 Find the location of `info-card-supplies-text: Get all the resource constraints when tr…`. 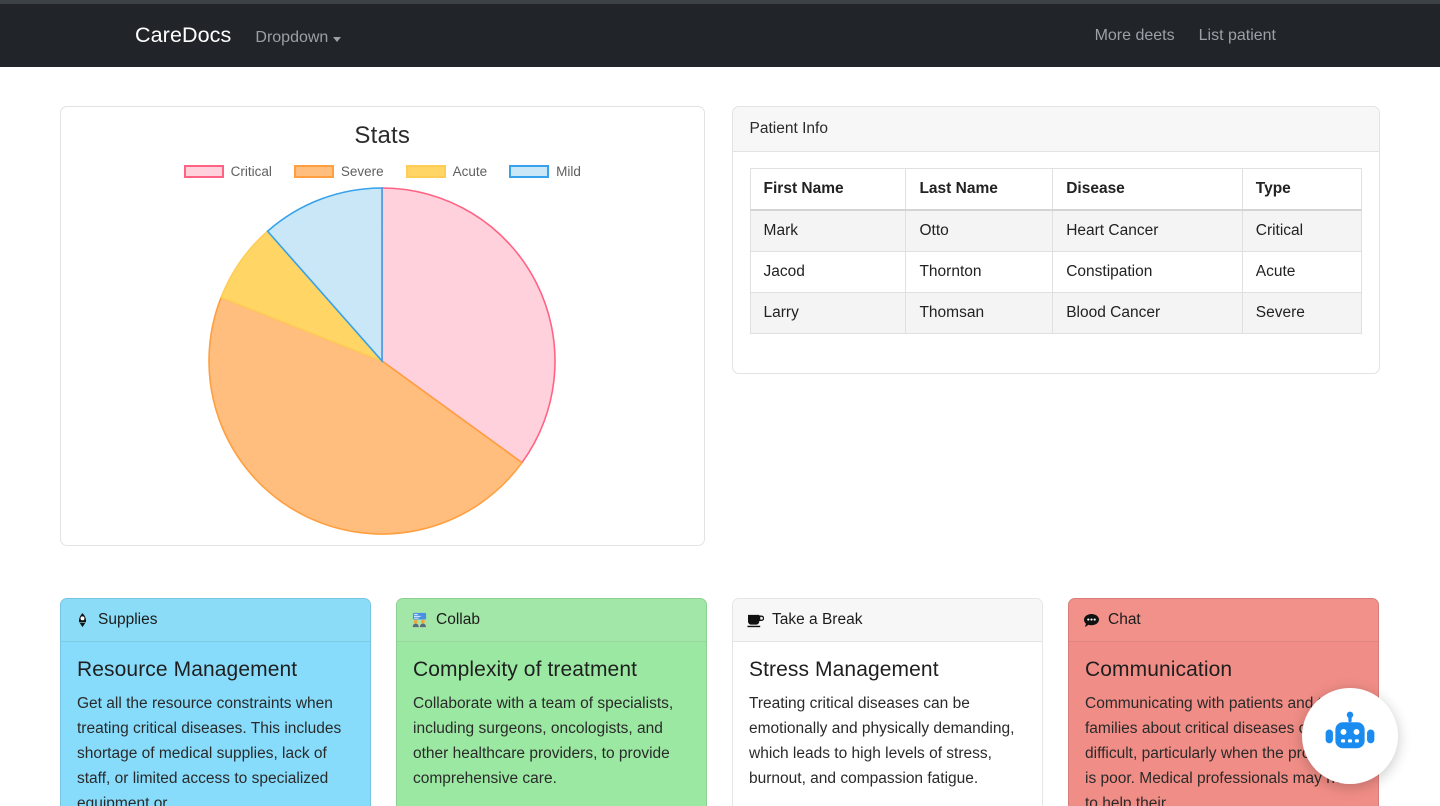

info-card-supplies-text: Get all the resource constraints when tr… is located at coordinates (209, 750).